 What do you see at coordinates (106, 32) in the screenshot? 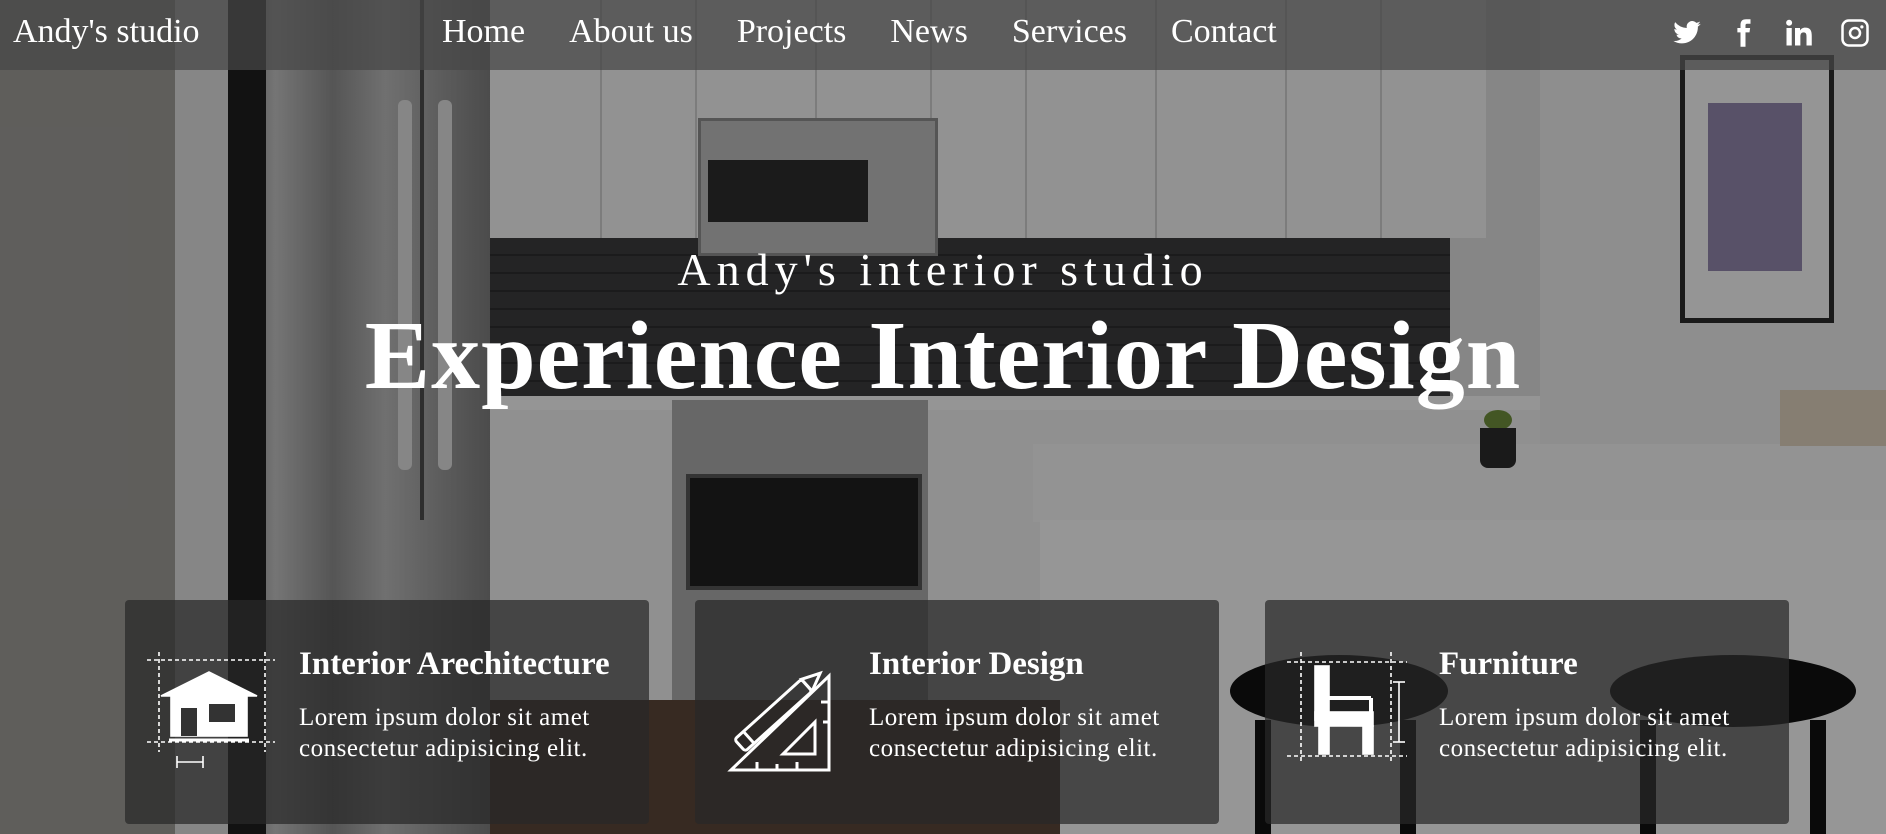
I see `brand-logo-link: Andy's studio` at bounding box center [106, 32].